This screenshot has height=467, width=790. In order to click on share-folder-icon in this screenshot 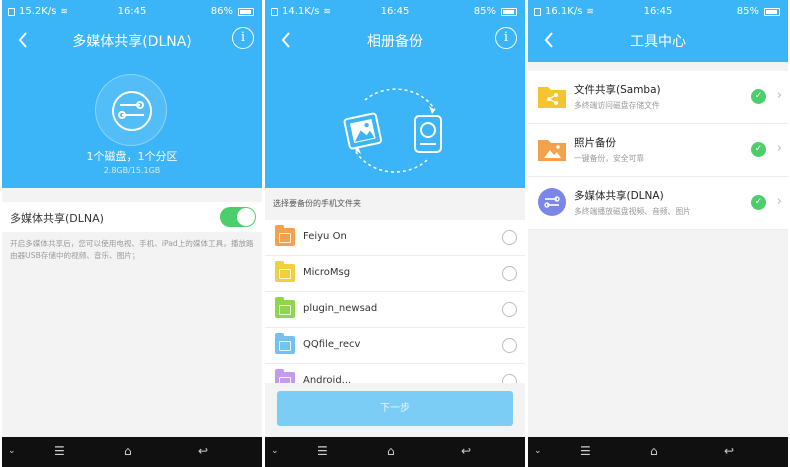, I will do `click(552, 97)`.